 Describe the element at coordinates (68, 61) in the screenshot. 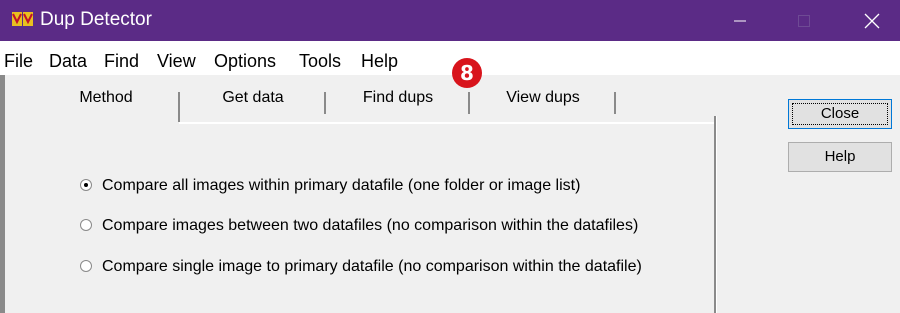

I see `menu-data: Data` at that location.